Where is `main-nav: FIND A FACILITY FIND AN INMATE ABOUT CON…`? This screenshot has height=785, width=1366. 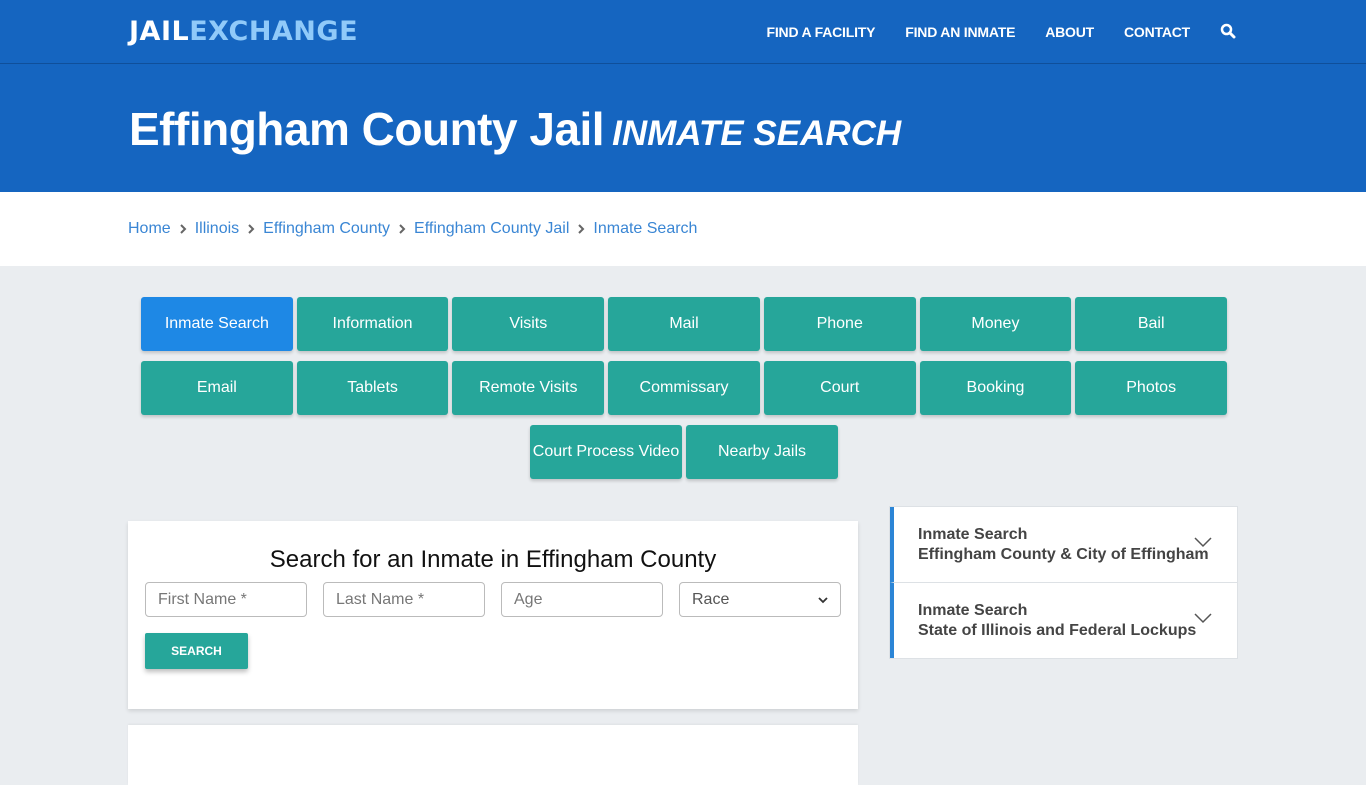
main-nav: FIND A FACILITY FIND AN INMATE ABOUT CON… is located at coordinates (987, 32).